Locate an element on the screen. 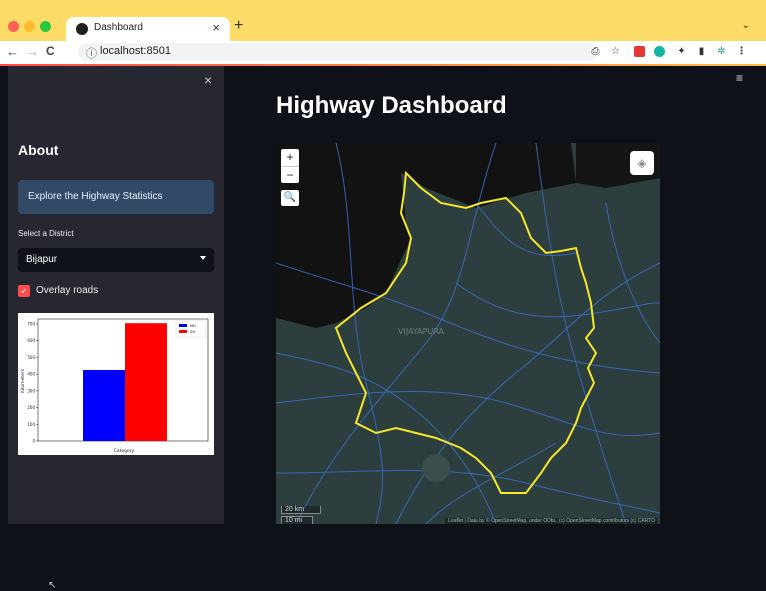 This screenshot has height=591, width=766. chart-y-tick-label: 500 is located at coordinates (31, 357).